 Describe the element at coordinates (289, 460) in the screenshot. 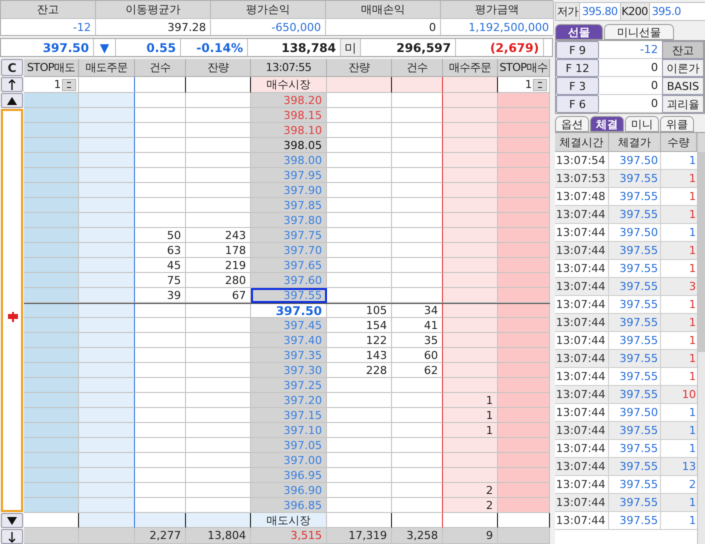

I see `price-cell: 397.00` at that location.